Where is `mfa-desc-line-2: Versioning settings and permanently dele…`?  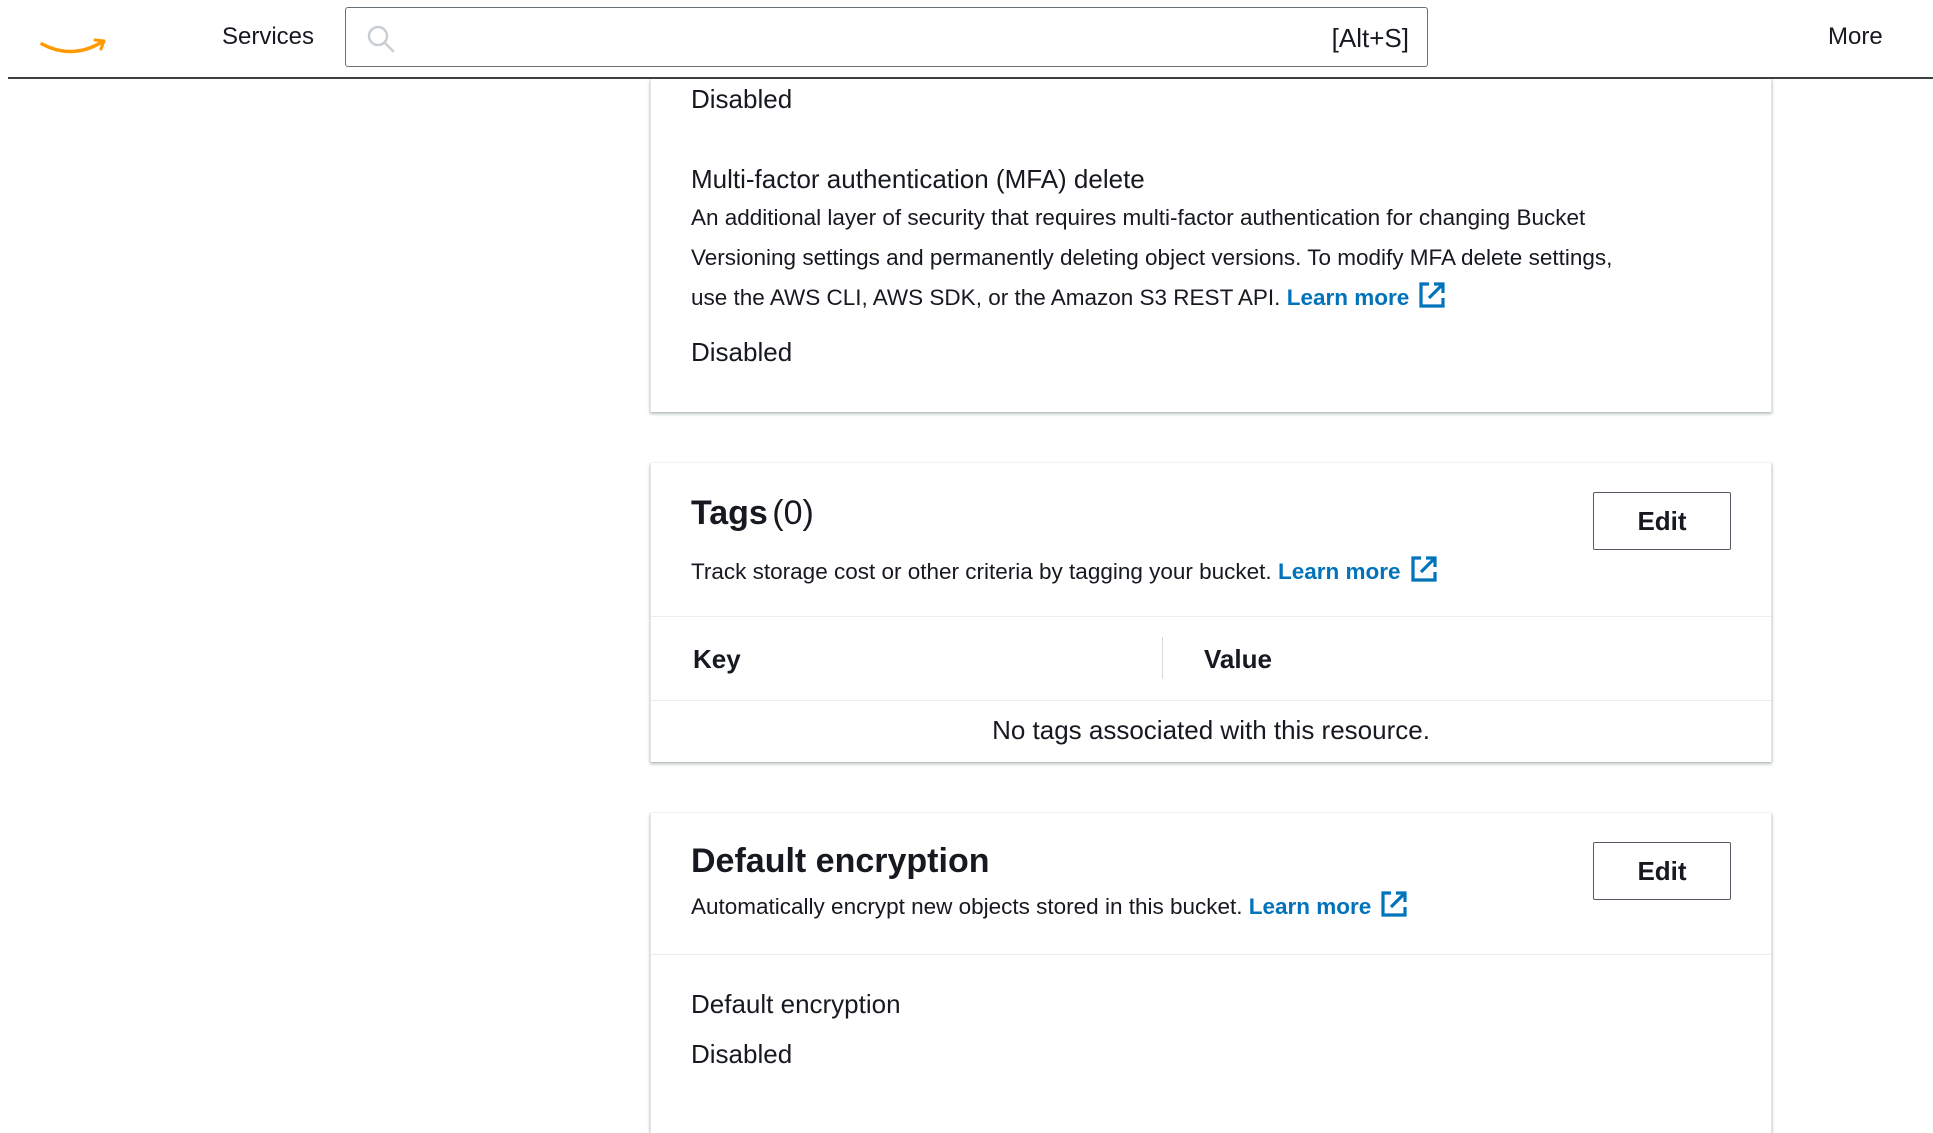 mfa-desc-line-2: Versioning settings and permanently dele… is located at coordinates (1152, 257).